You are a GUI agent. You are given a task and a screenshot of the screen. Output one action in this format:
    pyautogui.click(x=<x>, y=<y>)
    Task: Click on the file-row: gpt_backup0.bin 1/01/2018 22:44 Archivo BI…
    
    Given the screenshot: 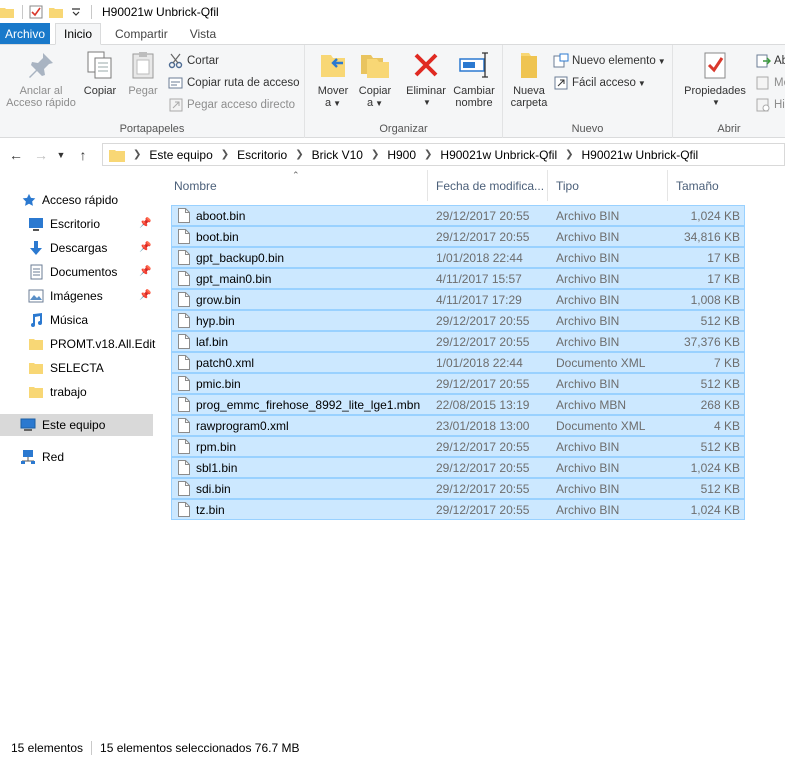 What is the action you would take?
    pyautogui.click(x=458, y=257)
    